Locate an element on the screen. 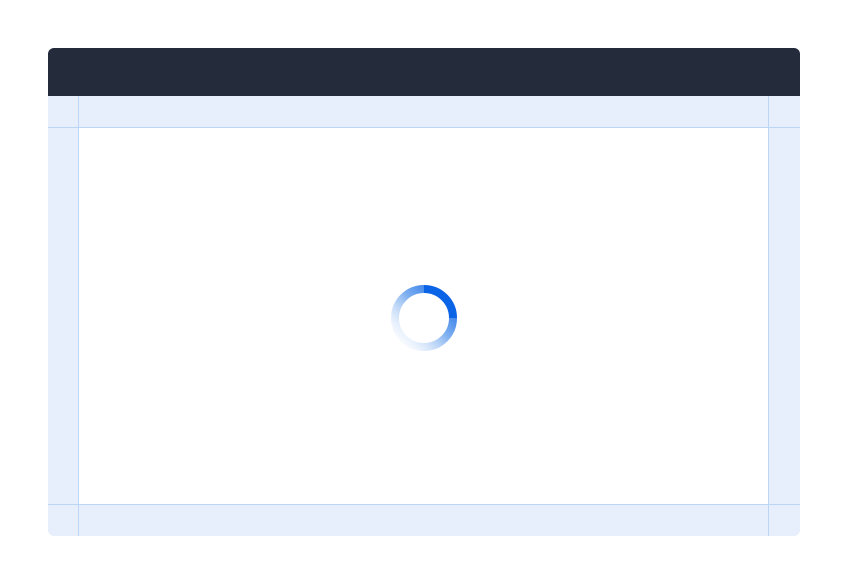 The image size is (848, 584). spinner-icon is located at coordinates (424, 318).